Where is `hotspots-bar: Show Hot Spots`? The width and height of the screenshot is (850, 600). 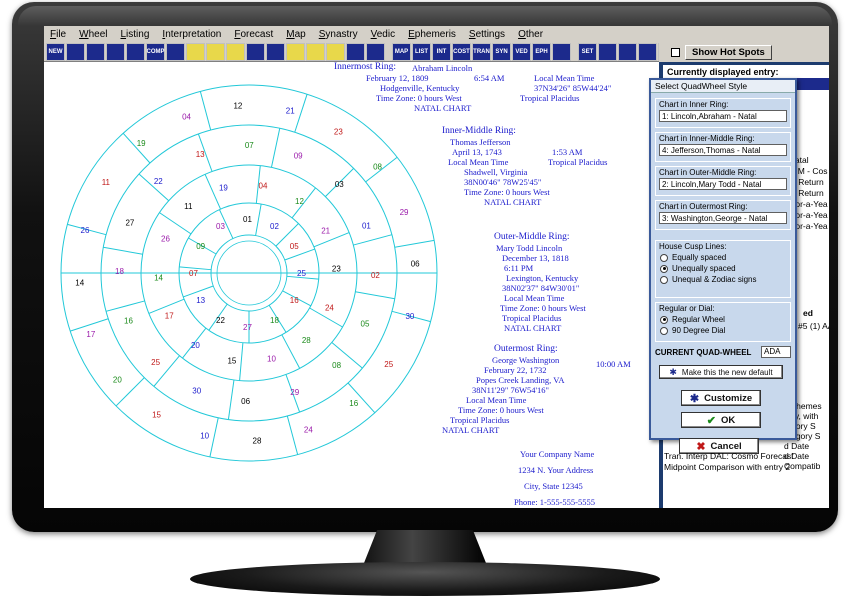
hotspots-bar: Show Hot Spots is located at coordinates (744, 52).